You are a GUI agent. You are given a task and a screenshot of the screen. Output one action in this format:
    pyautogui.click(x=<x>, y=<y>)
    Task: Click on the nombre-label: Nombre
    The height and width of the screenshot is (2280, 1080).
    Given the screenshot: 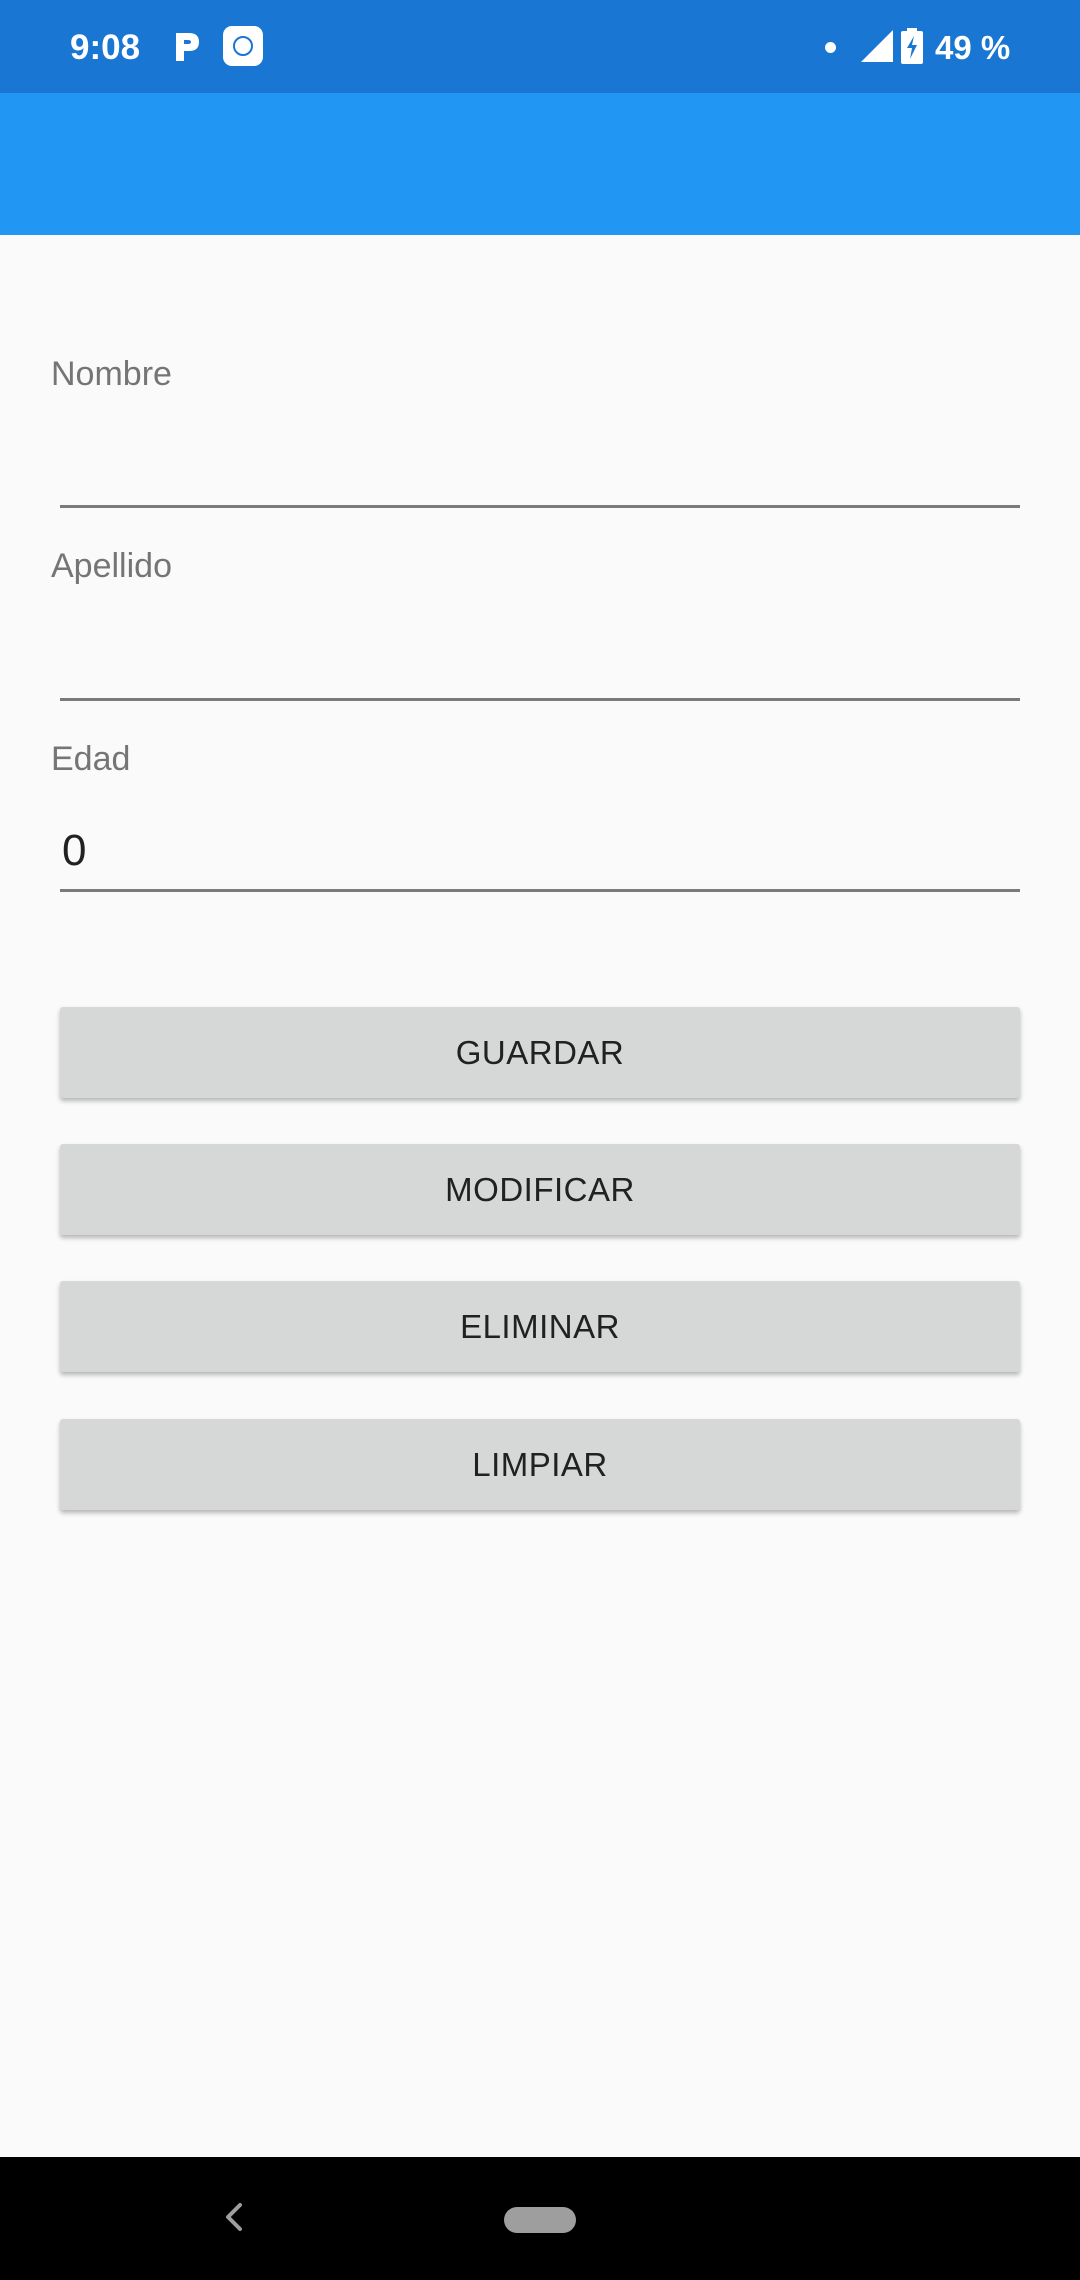 What is the action you would take?
    pyautogui.click(x=111, y=374)
    